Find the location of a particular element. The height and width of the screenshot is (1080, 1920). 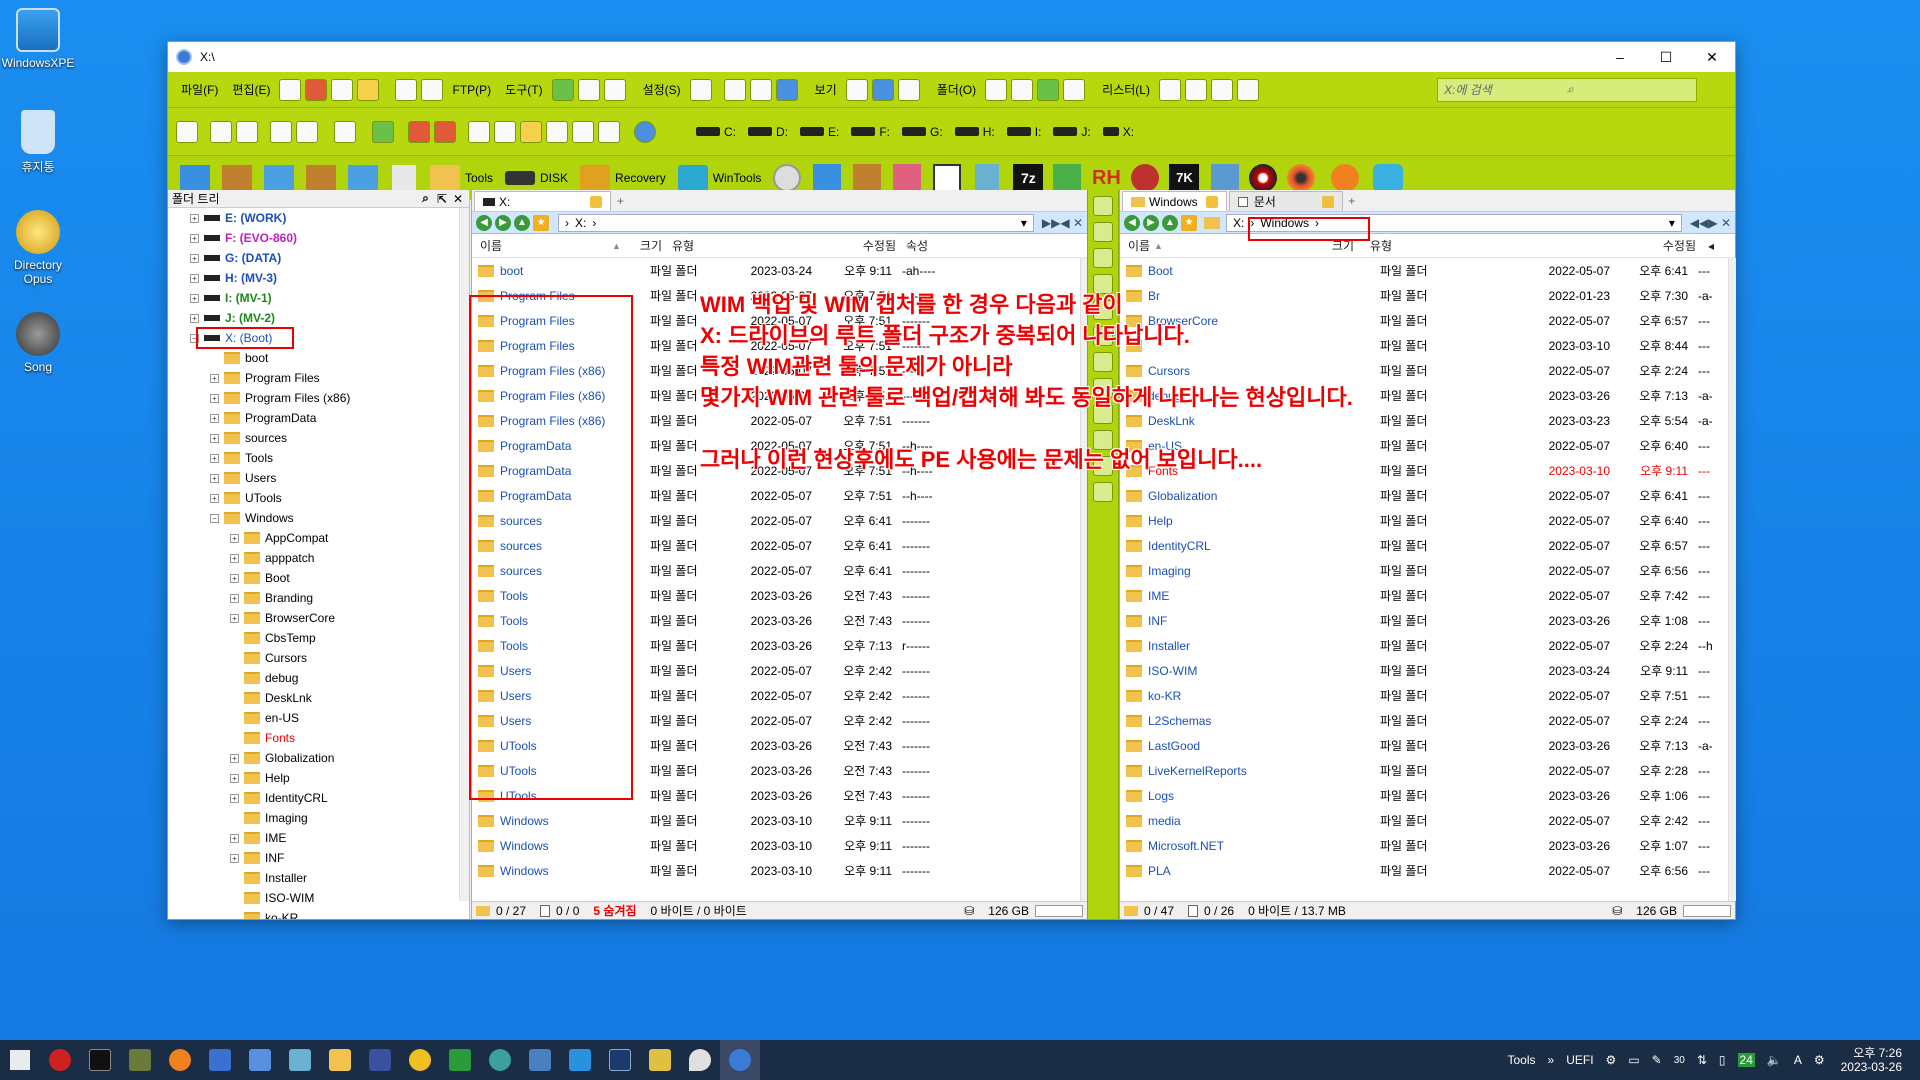

minimize-button: – is located at coordinates (1620, 57).